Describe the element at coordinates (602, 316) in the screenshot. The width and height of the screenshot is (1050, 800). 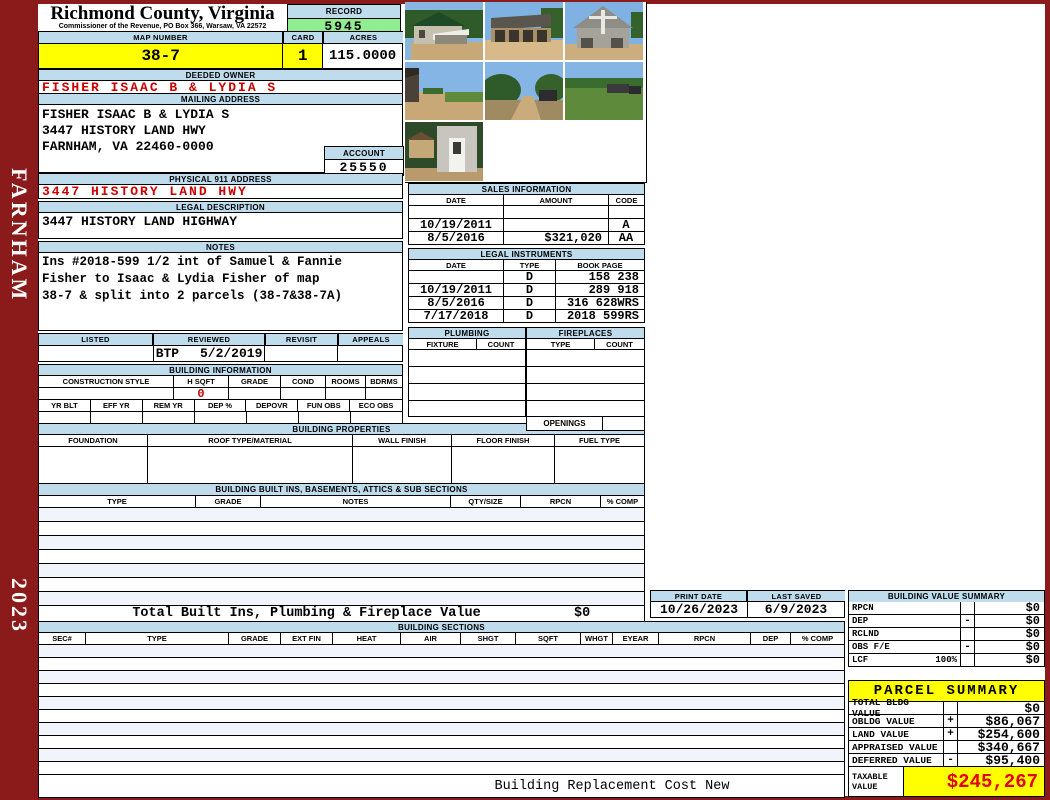
I see `li-bookpage: 2018 599RS` at that location.